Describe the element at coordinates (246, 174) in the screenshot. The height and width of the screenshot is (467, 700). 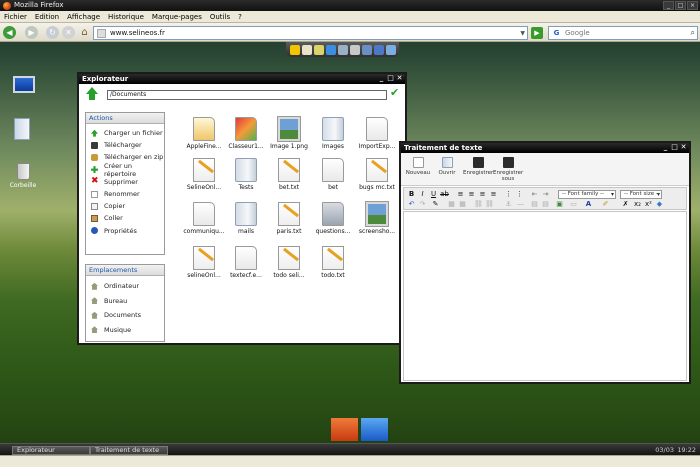
I see `file-item: Tests` at that location.